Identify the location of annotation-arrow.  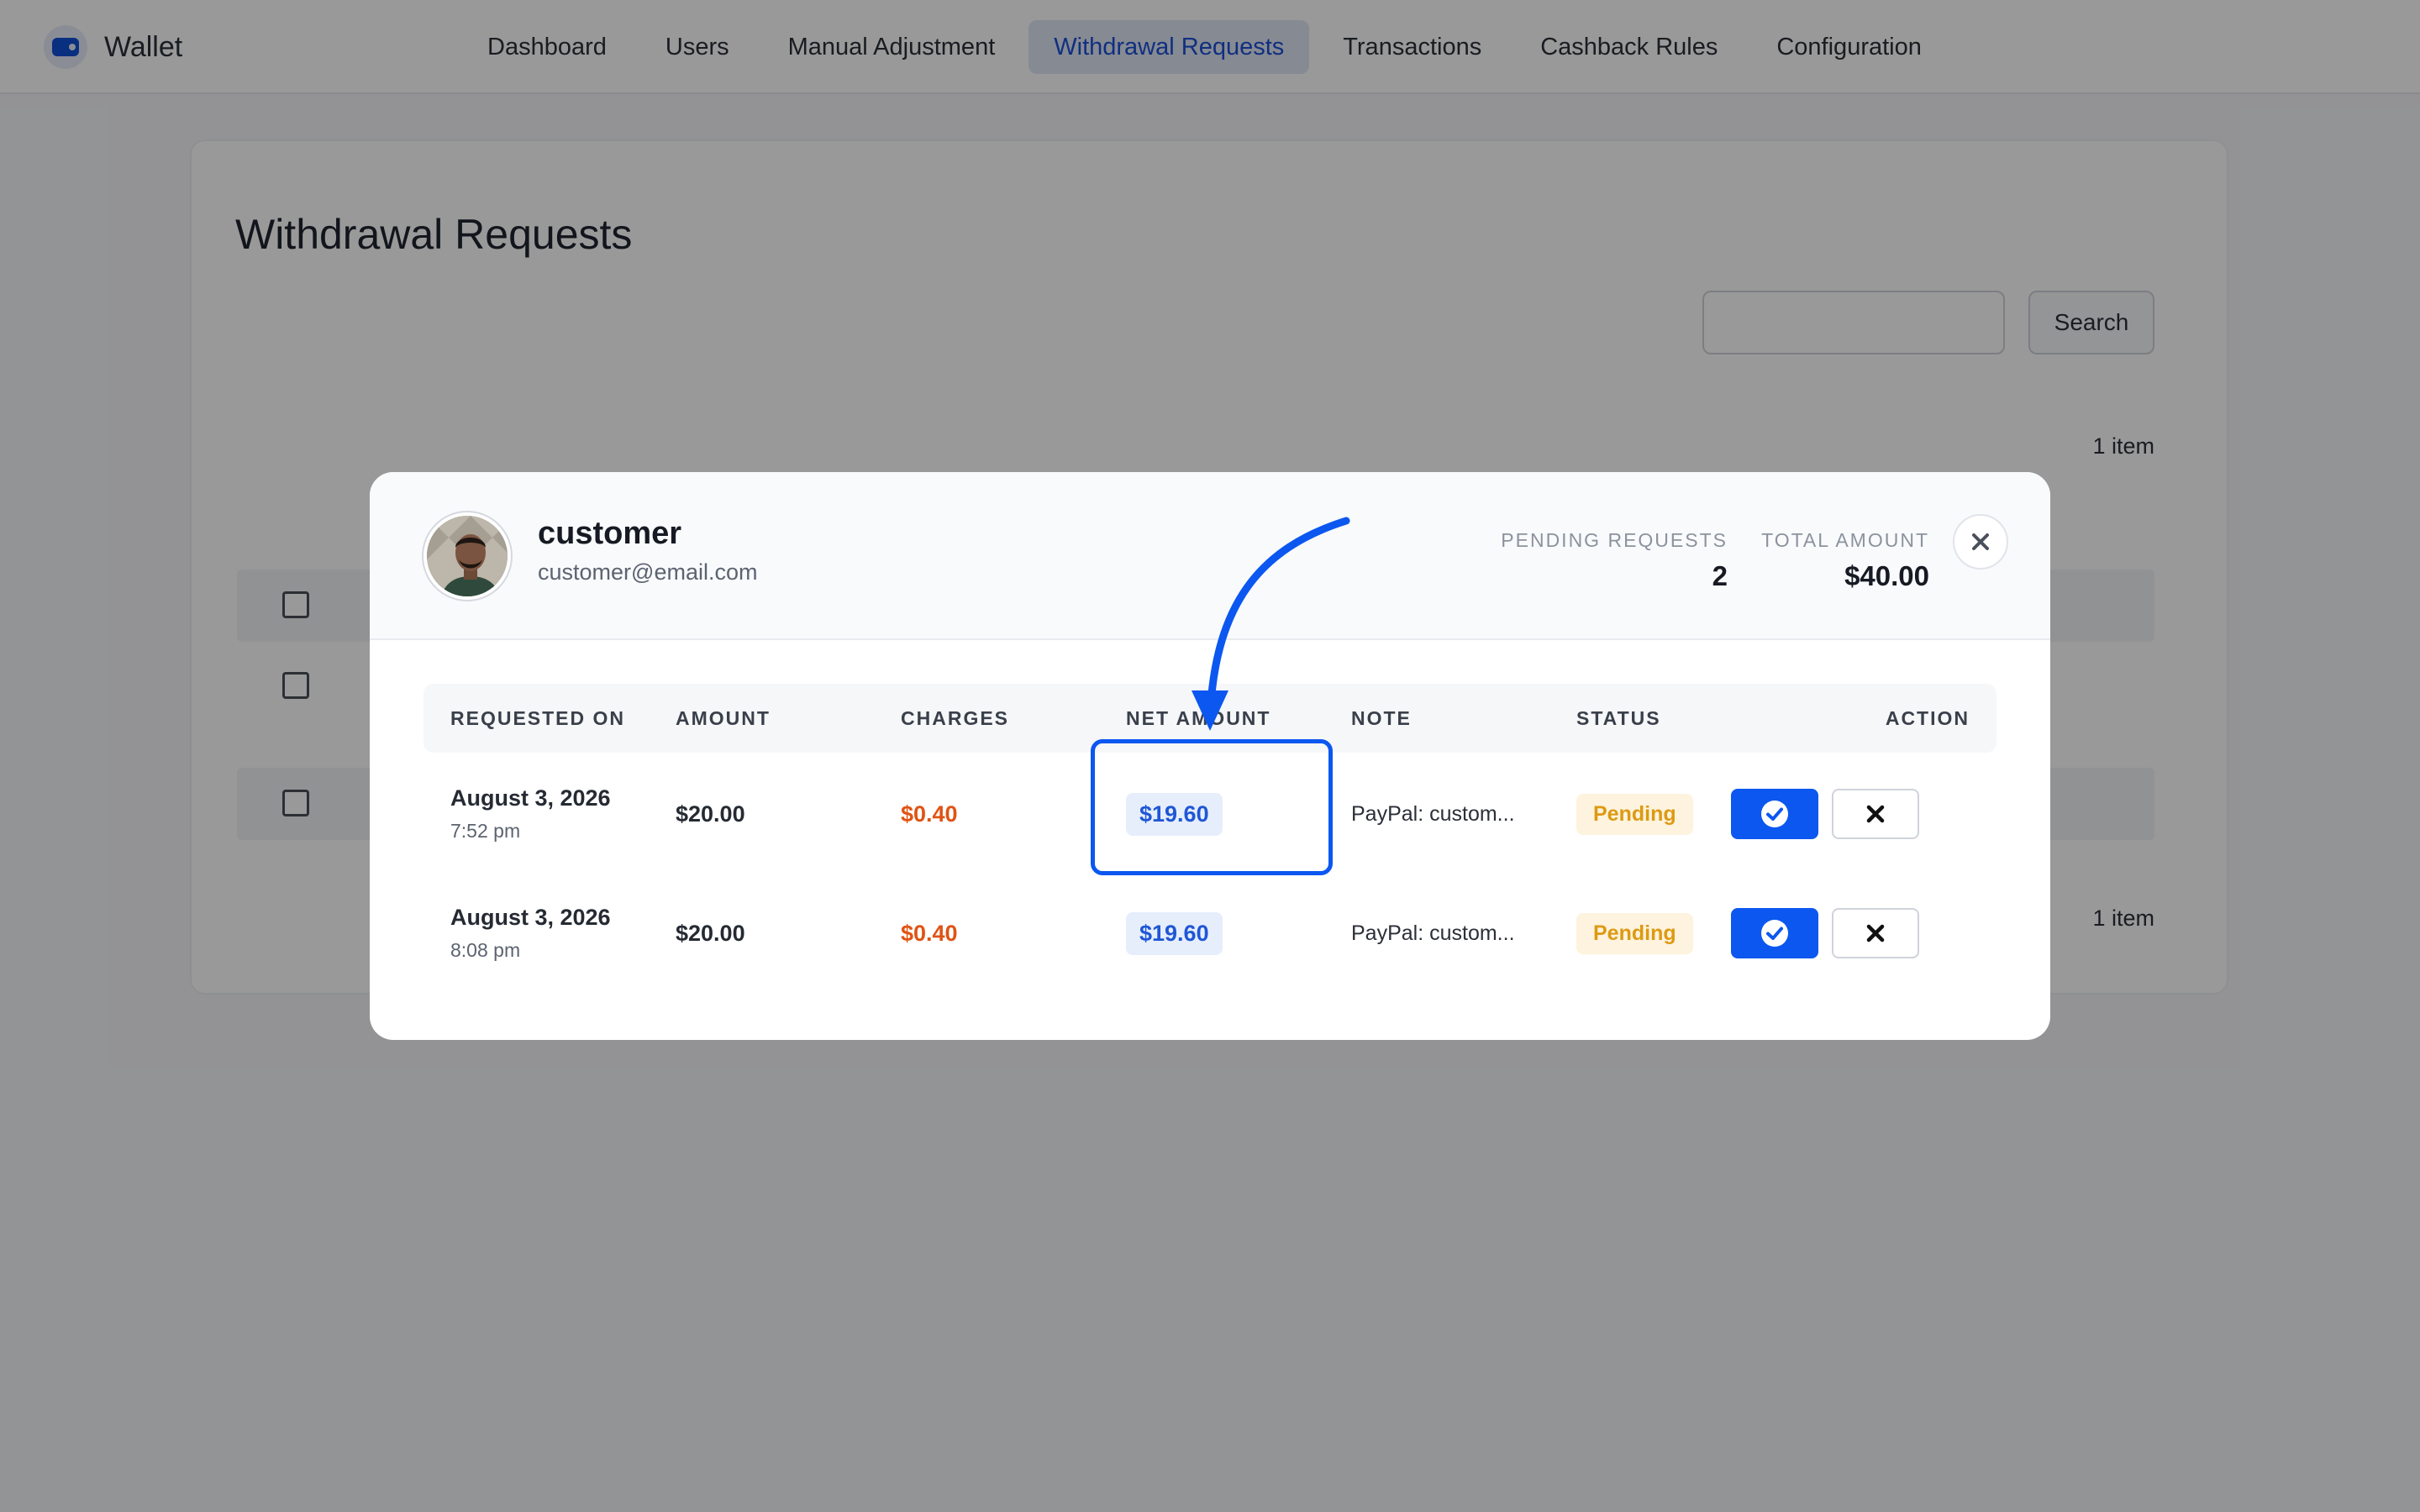
(1271, 624).